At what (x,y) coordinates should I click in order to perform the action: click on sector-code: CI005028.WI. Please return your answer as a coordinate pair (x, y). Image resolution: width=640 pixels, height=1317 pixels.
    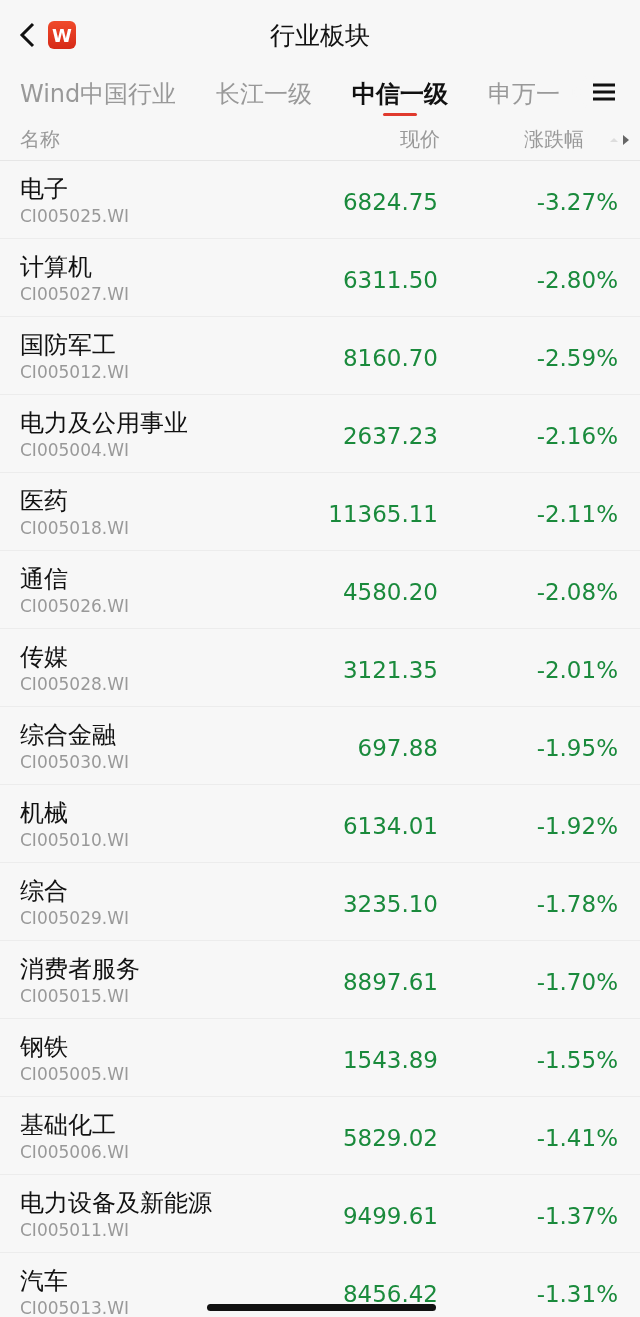
    Looking at the image, I should click on (75, 683).